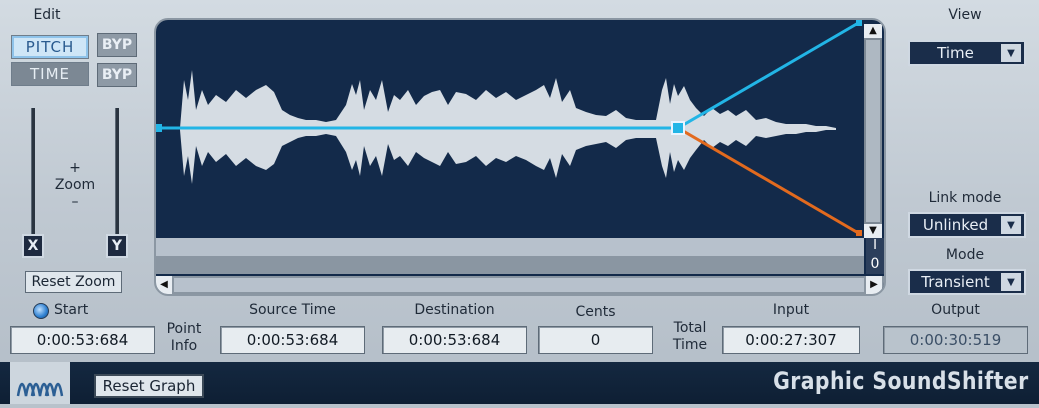 This screenshot has width=1039, height=408. Describe the element at coordinates (678, 128) in the screenshot. I see `graph-point-selected` at that location.